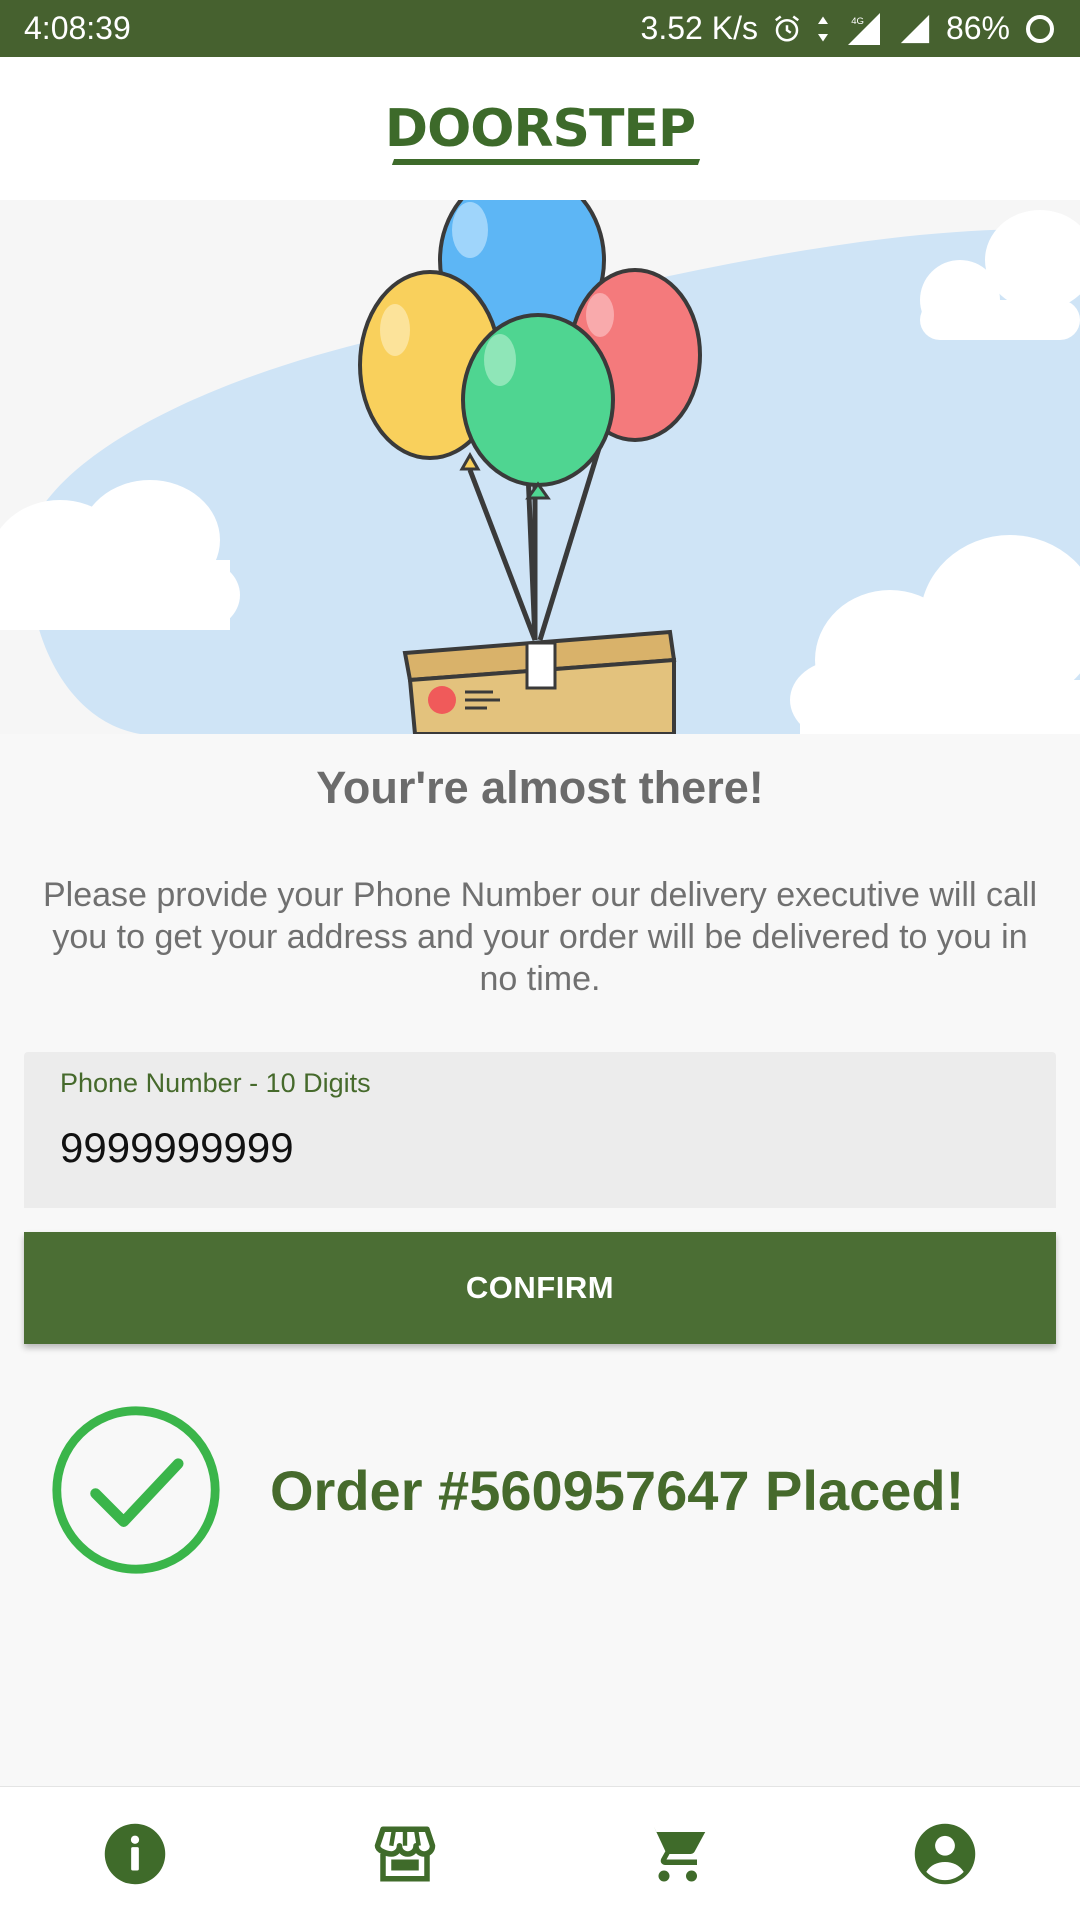 This screenshot has width=1080, height=1920. I want to click on cloud-top-right, so click(1000, 275).